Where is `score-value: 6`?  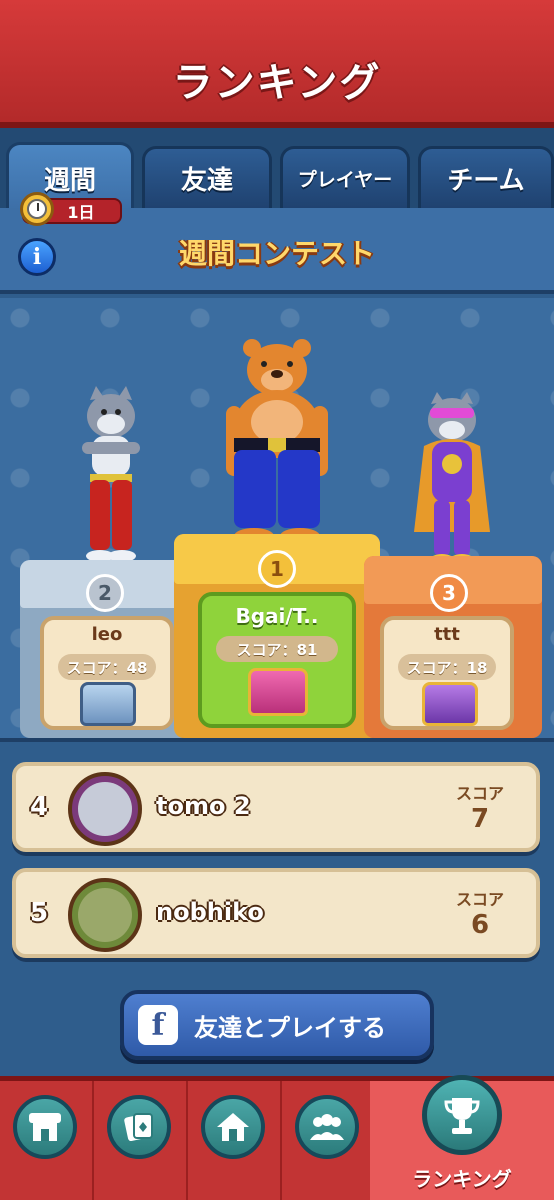 score-value: 6 is located at coordinates (480, 925).